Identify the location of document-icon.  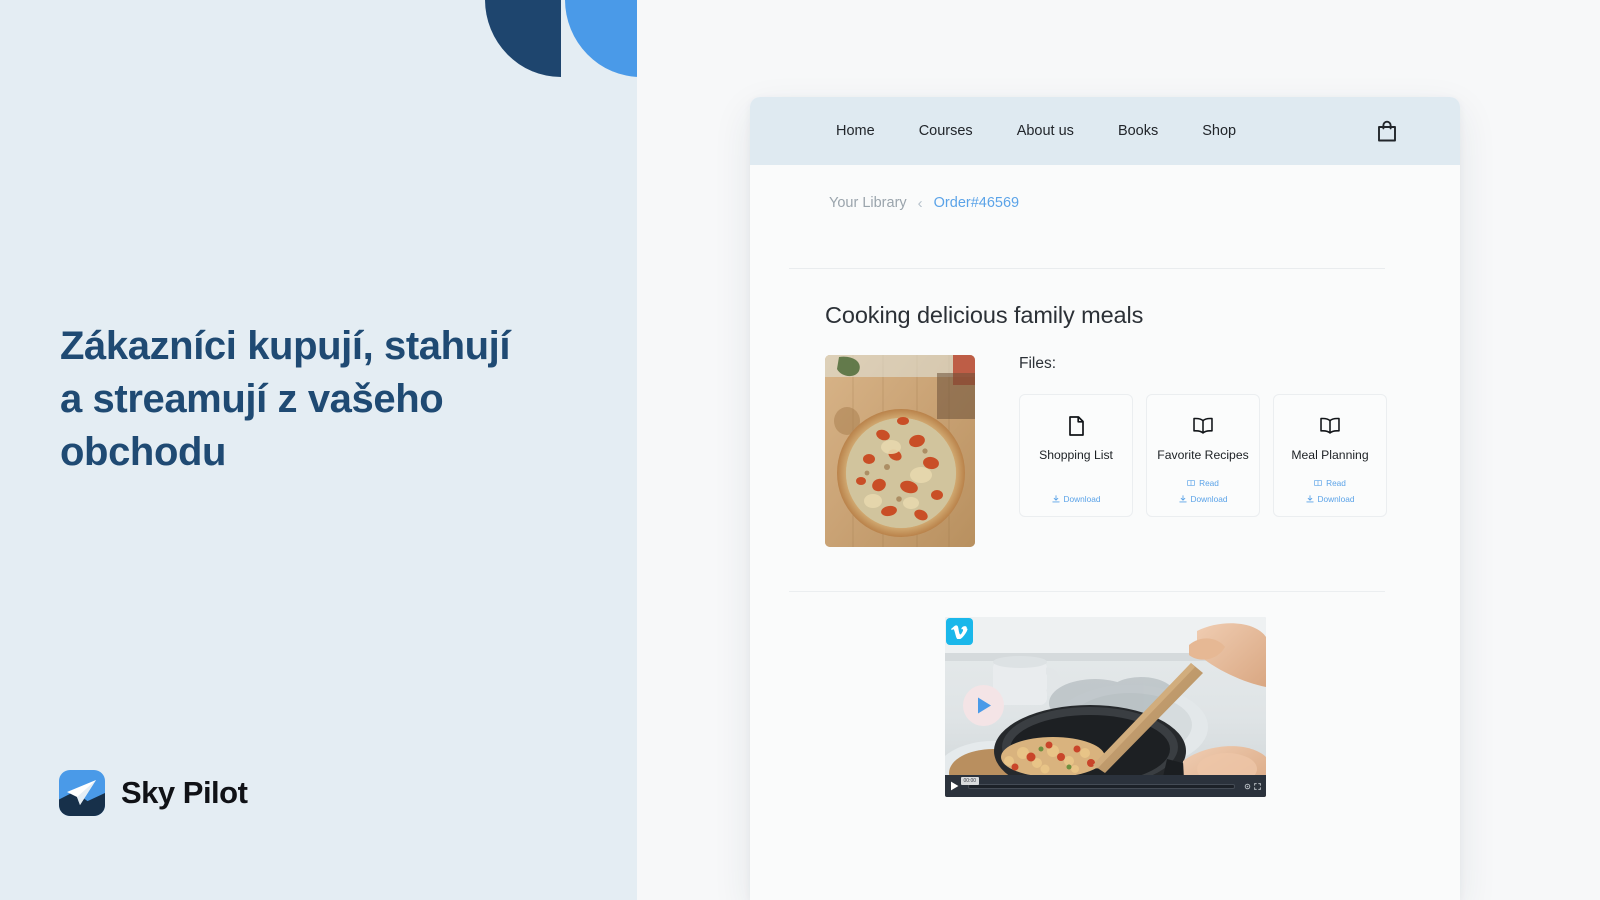
(1076, 426).